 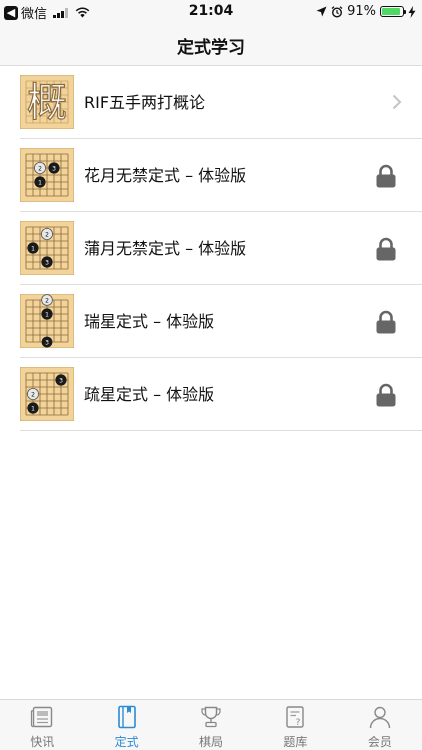 I want to click on list-item-huayue-joseki: 2 3 1 花月无禁定式 – 体验版, so click(x=221, y=175).